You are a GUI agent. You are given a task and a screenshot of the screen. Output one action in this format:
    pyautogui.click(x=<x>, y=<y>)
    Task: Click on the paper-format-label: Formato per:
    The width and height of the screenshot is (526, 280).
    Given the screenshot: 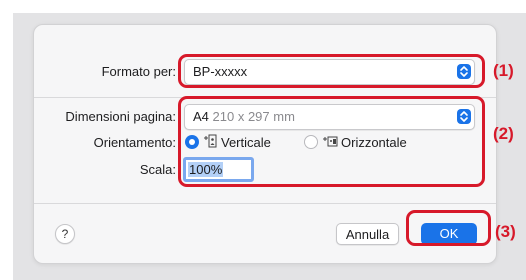 What is the action you would take?
    pyautogui.click(x=138, y=71)
    